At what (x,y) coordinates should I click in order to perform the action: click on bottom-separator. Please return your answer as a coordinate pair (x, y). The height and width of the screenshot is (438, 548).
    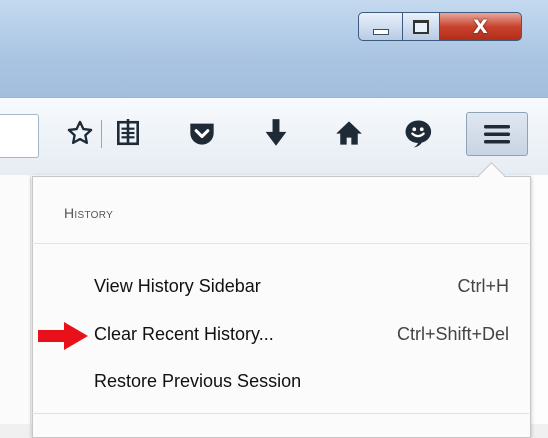
    Looking at the image, I should click on (280, 413).